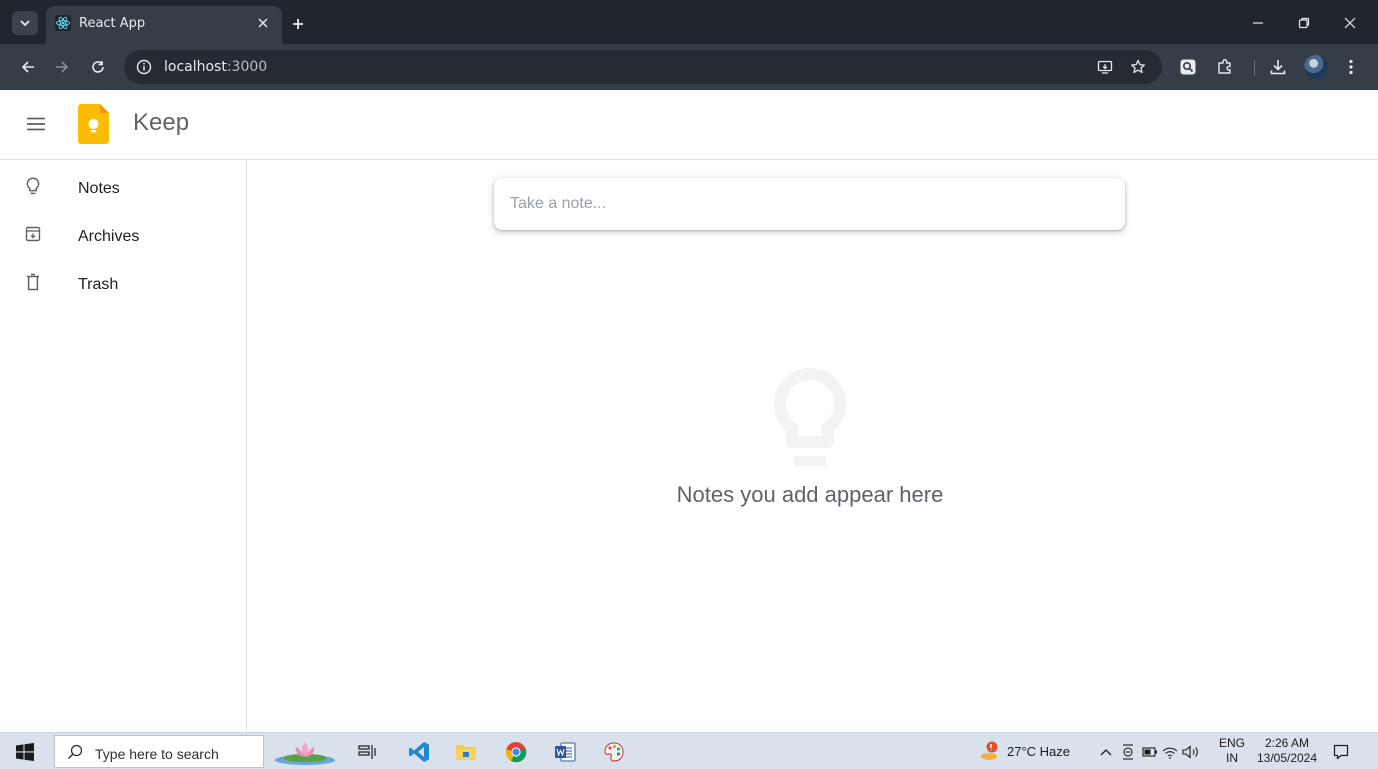 This screenshot has height=769, width=1378. I want to click on install-icon, so click(1105, 67).